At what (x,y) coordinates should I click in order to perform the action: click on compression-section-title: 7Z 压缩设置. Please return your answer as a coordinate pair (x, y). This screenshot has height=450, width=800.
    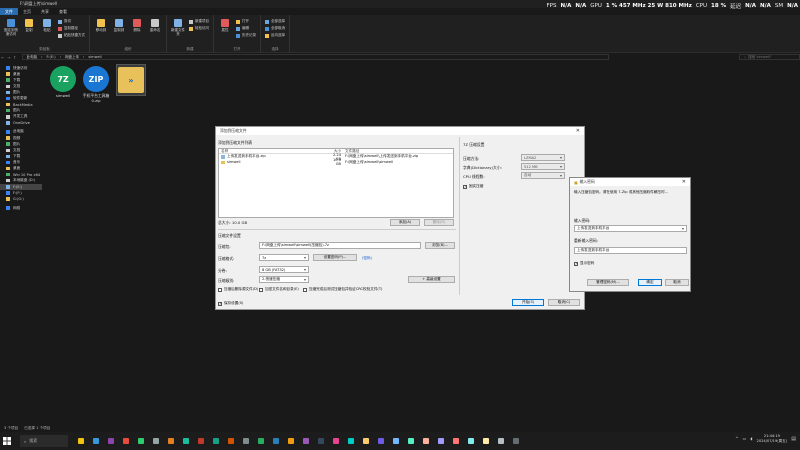
    Looking at the image, I should click on (474, 144).